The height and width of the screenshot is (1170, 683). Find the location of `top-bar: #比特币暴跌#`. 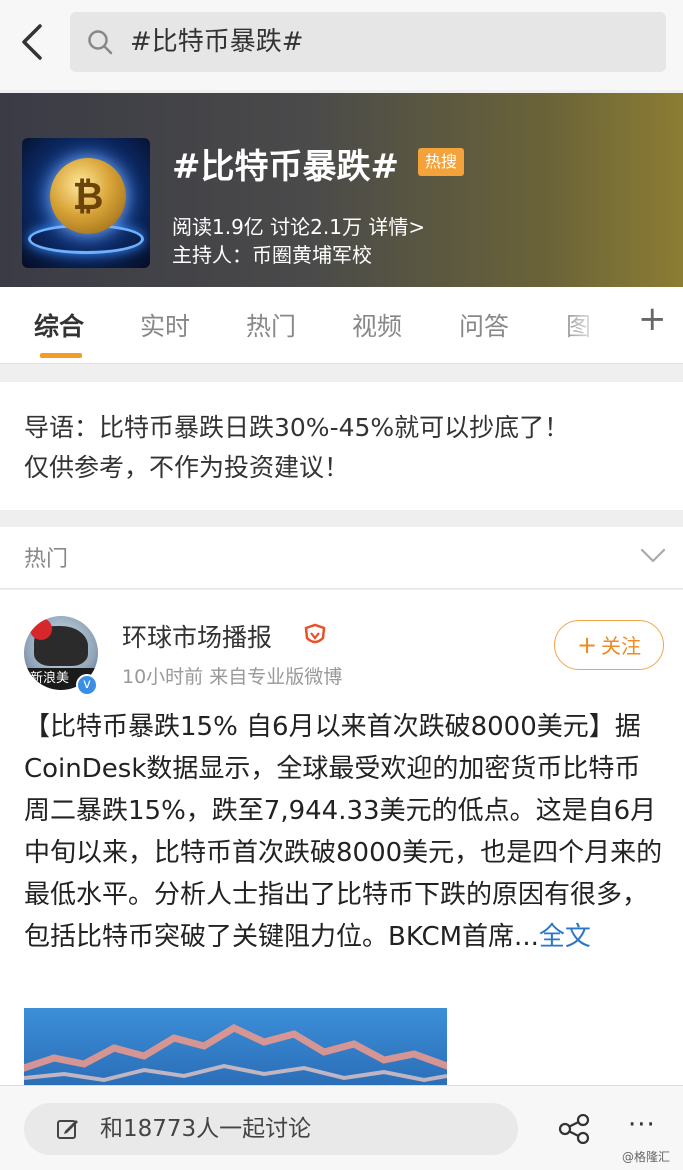

top-bar: #比特币暴跌# is located at coordinates (341, 45).